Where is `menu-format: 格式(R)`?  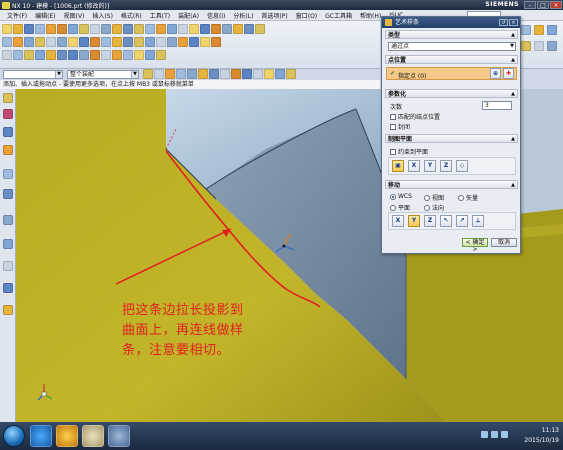
menu-format: 格式(R) is located at coordinates (131, 15).